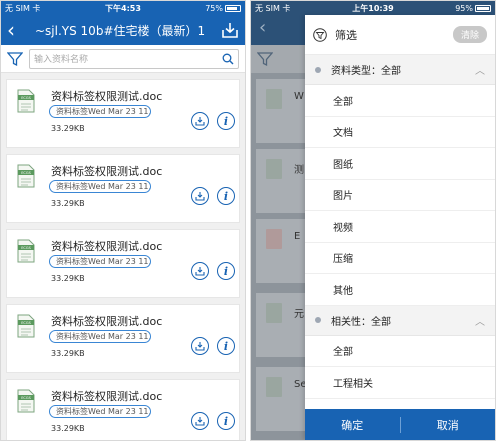  I want to click on option-item: 其他, so click(400, 290).